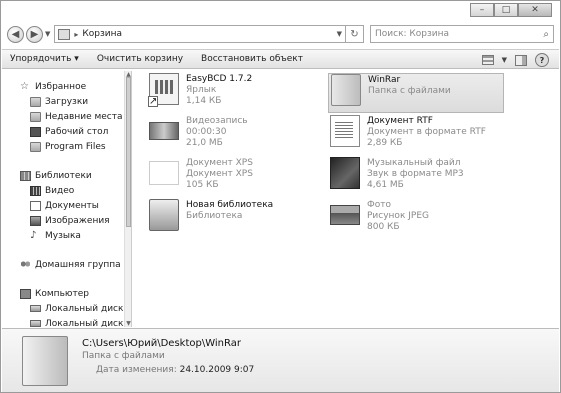 This screenshot has width=561, height=393. Describe the element at coordinates (128, 152) in the screenshot. I see `scroll-thumb` at that location.